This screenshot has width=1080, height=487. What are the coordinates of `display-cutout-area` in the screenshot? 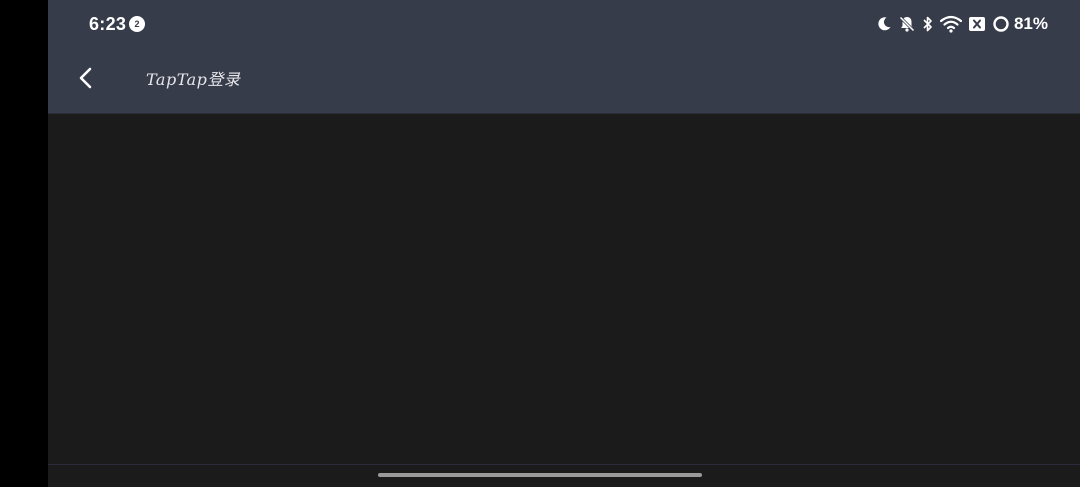 It's located at (24, 243).